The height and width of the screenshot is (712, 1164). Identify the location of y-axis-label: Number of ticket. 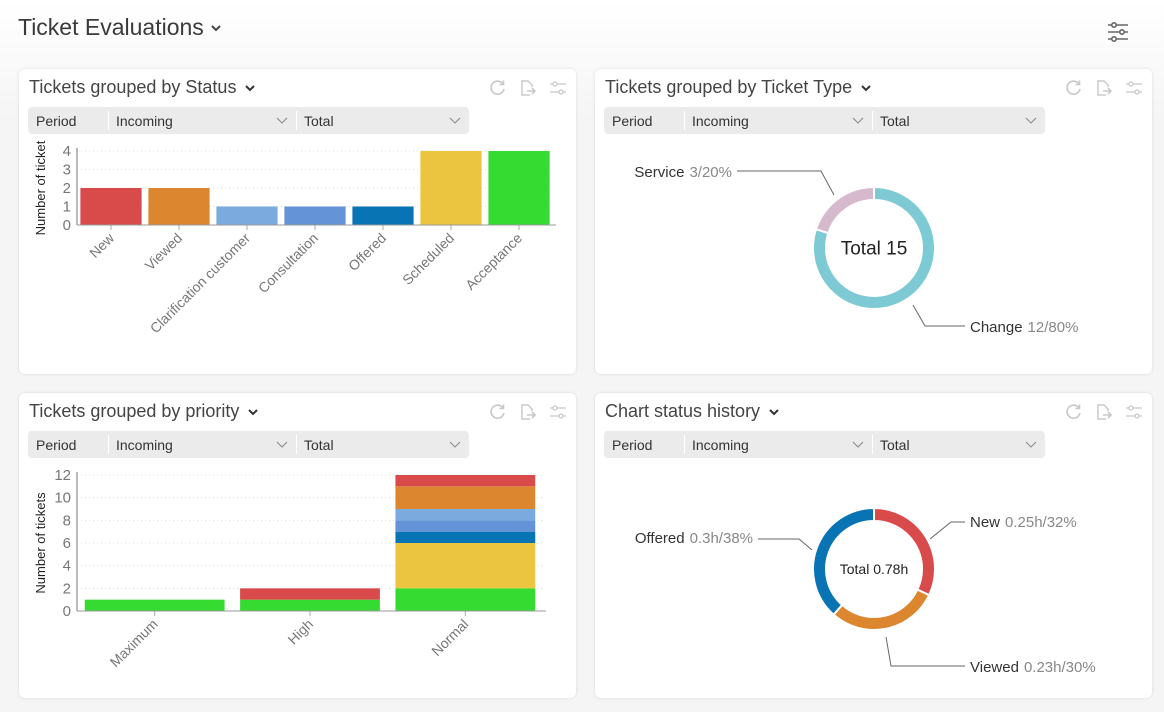
(40, 187).